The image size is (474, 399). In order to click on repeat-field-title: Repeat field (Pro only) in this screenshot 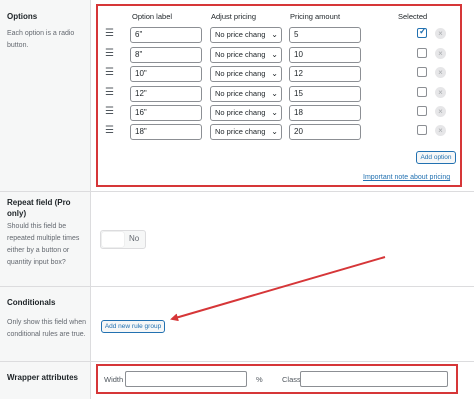, I will do `click(39, 208)`.